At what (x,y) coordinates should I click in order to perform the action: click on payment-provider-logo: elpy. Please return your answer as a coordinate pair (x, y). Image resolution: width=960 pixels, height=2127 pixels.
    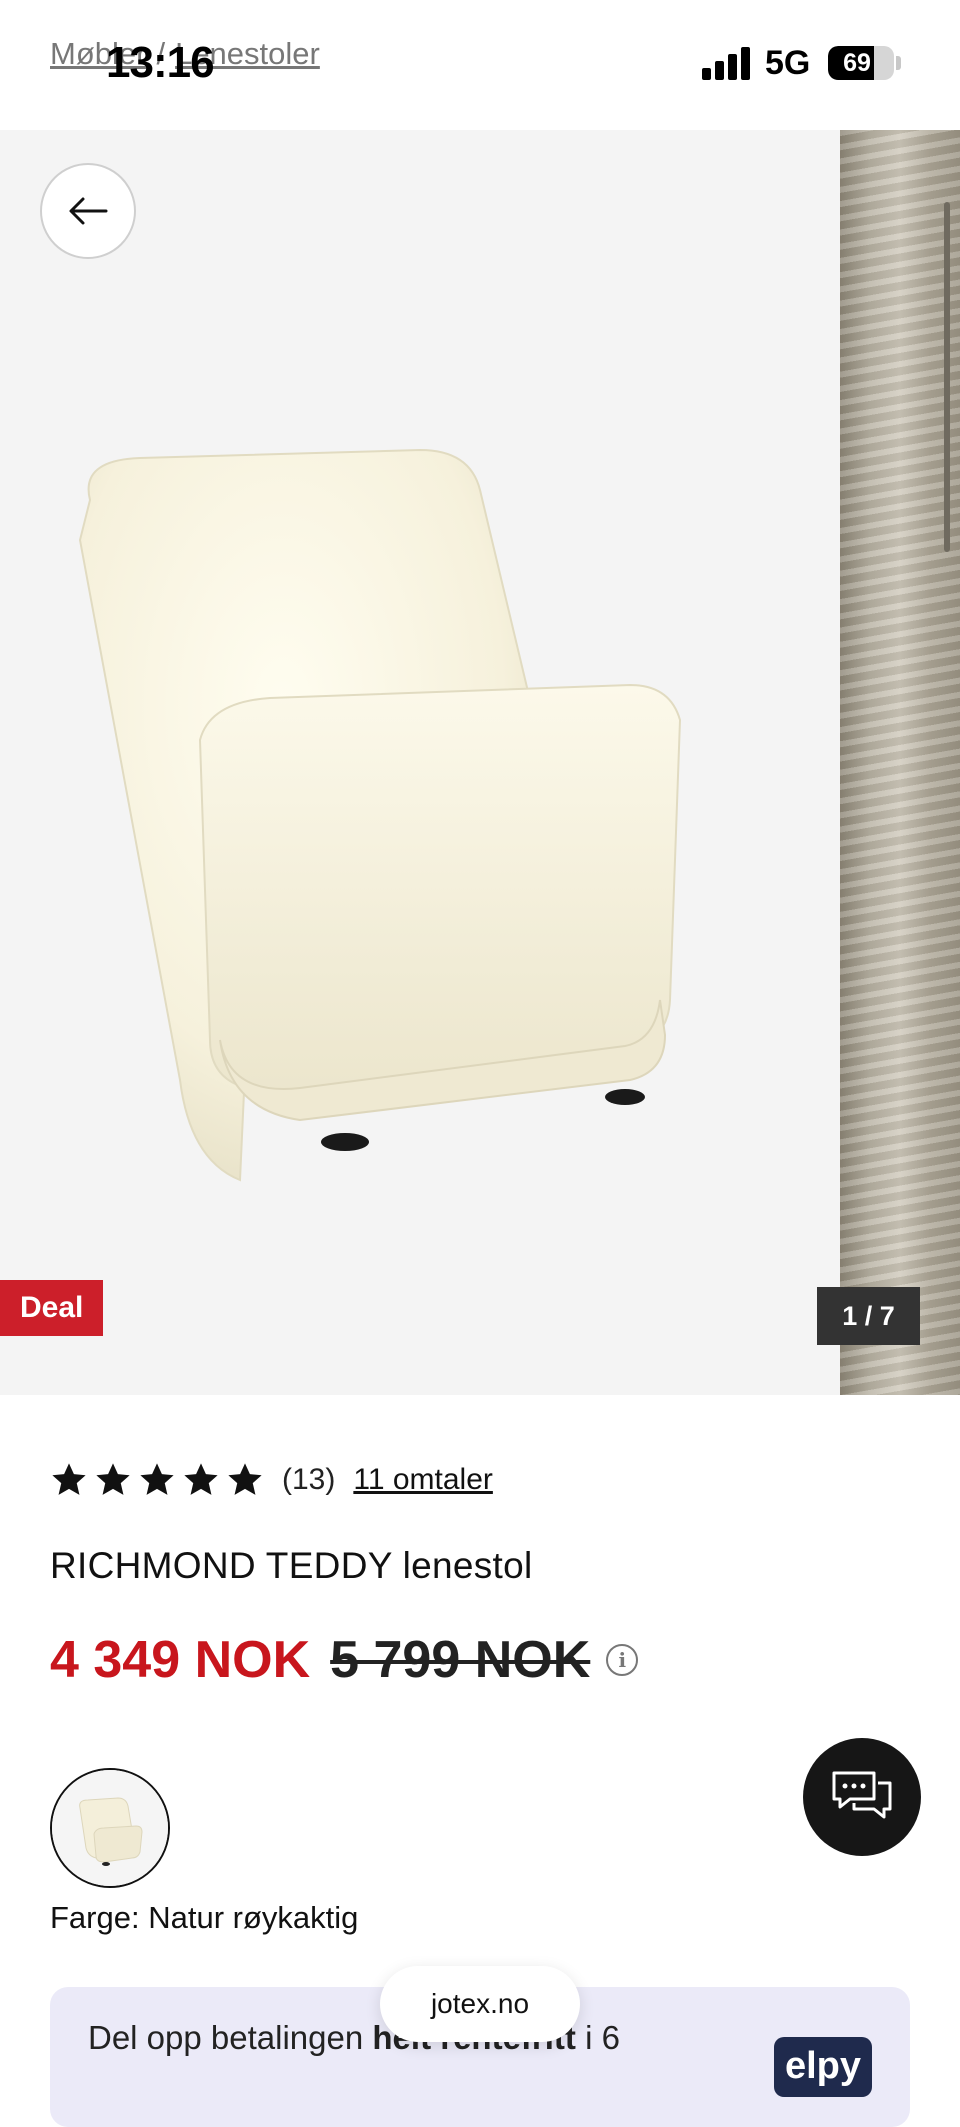
    Looking at the image, I should click on (823, 2067).